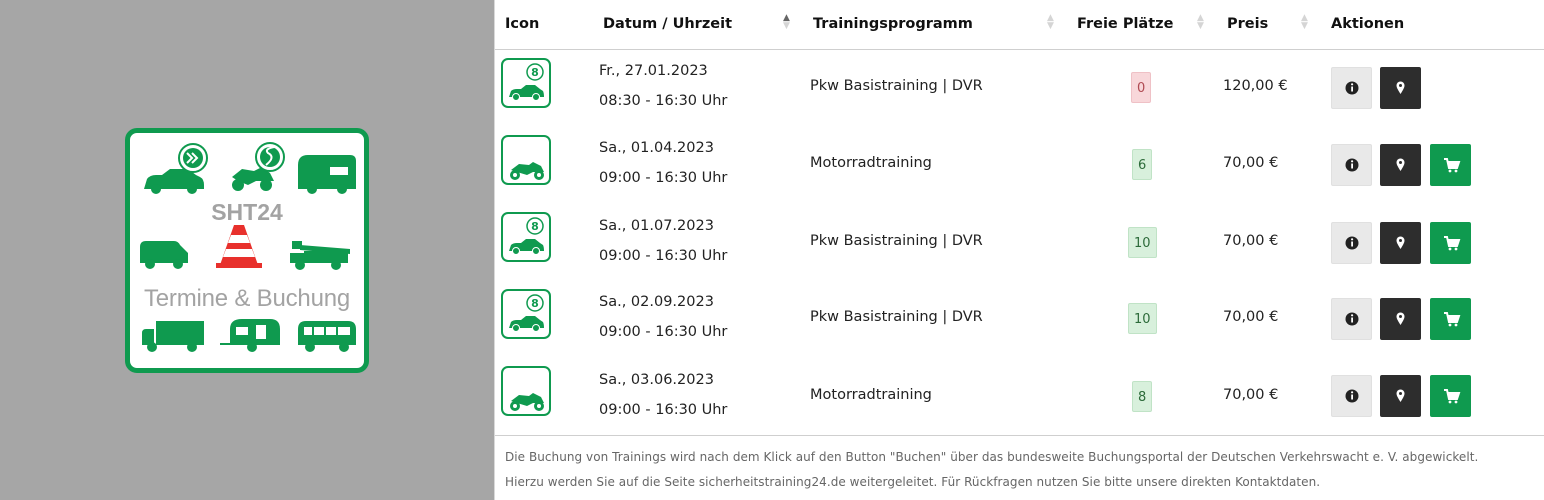  I want to click on column-header-icon: Icon, so click(522, 24).